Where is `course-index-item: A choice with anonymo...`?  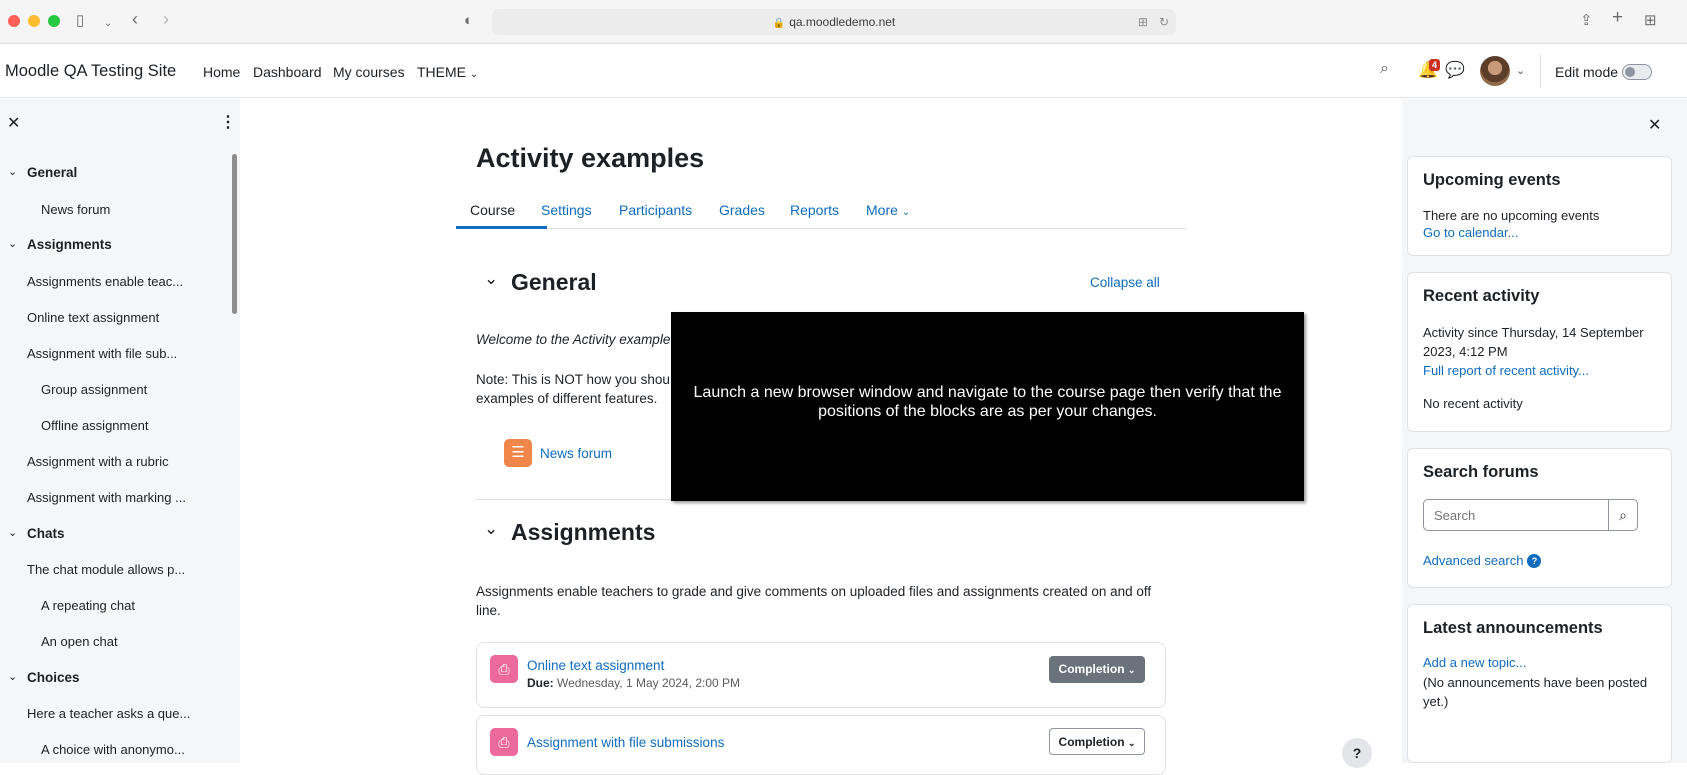 course-index-item: A choice with anonymo... is located at coordinates (113, 749).